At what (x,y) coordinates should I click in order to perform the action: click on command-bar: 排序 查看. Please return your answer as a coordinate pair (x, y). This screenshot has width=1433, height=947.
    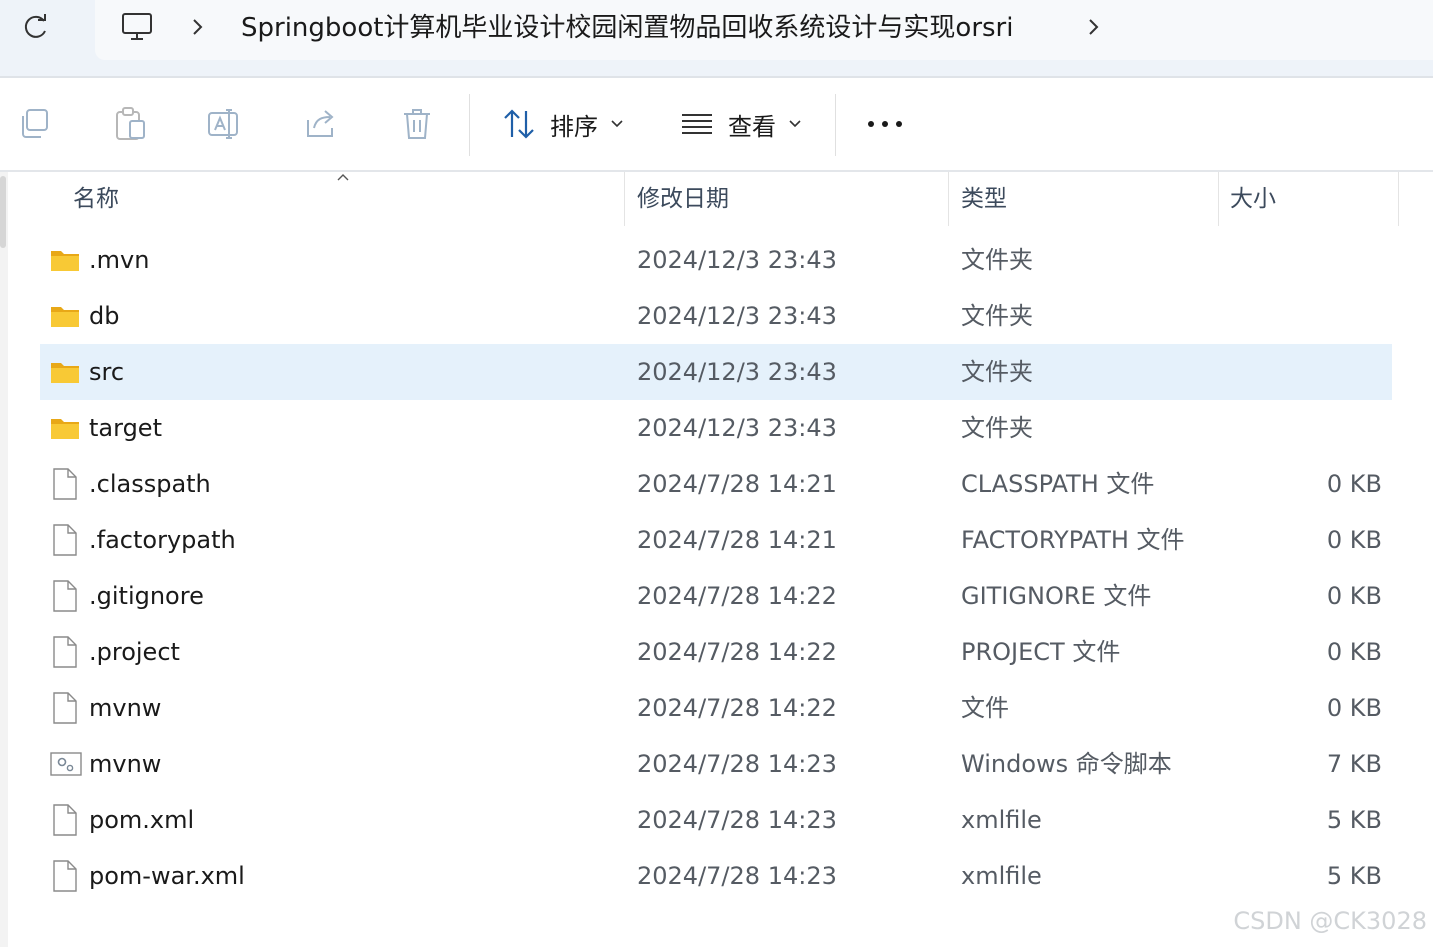
    Looking at the image, I should click on (716, 124).